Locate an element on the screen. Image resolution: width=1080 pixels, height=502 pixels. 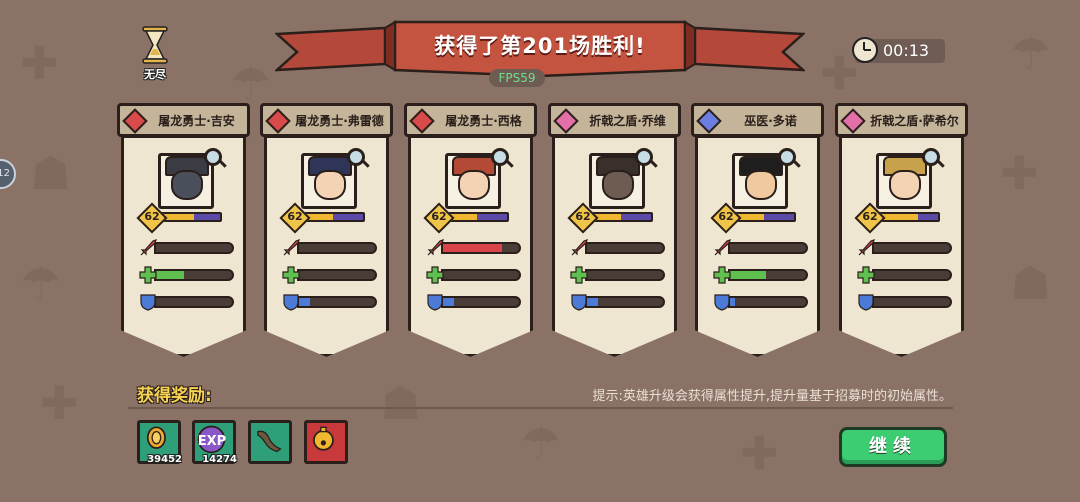
hero-name-tab: 巫医·多诺 is located at coordinates (757, 120).